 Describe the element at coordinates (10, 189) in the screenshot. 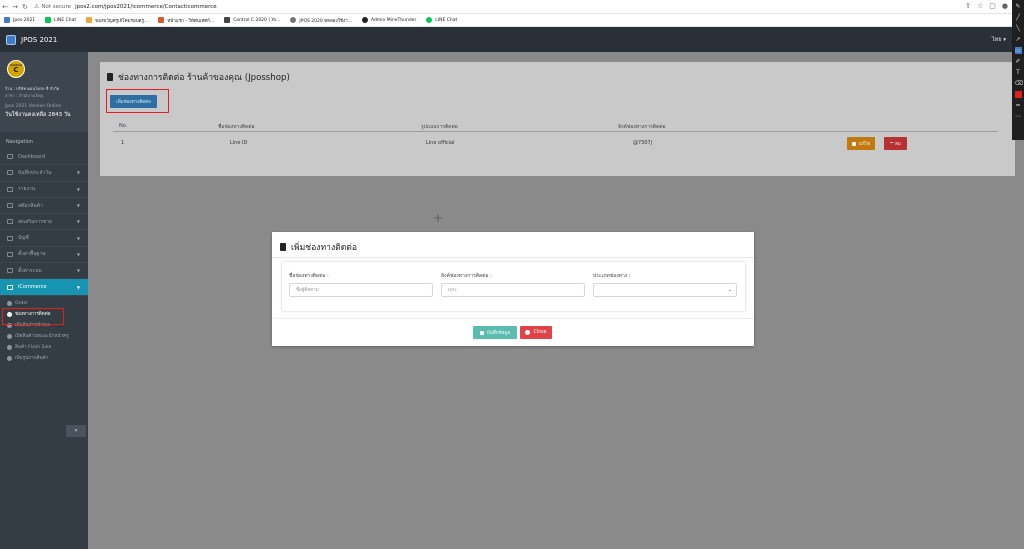

I see `report-icon` at that location.